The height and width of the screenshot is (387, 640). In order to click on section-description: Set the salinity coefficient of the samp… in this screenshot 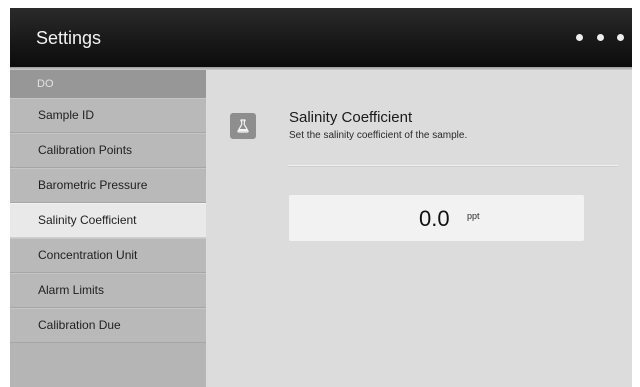, I will do `click(378, 135)`.